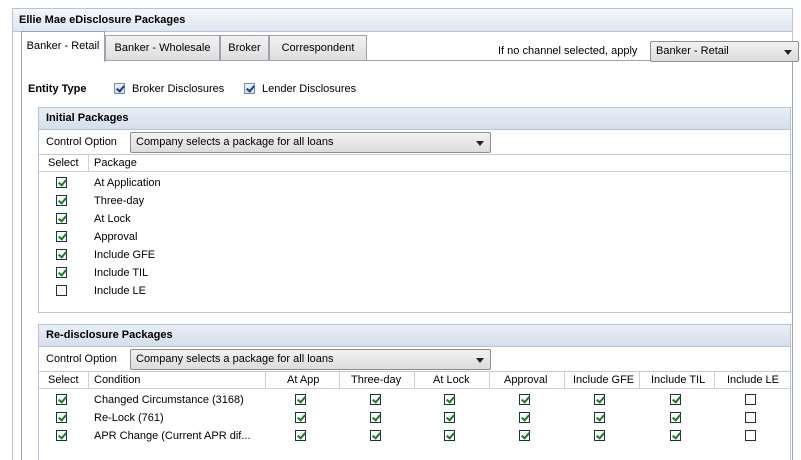 Image resolution: width=801 pixels, height=460 pixels. I want to click on table-row: Re-Lock (761), so click(414, 418).